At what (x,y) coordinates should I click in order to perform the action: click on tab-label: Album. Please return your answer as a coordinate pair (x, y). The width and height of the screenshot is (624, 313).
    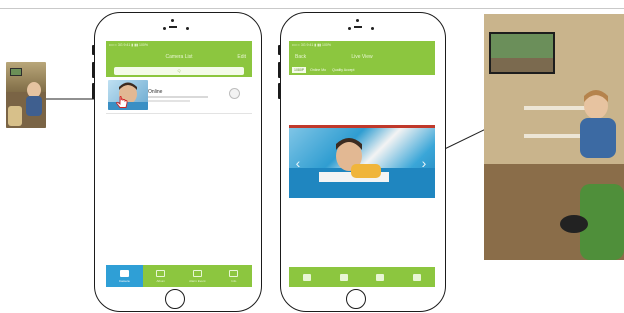
    Looking at the image, I should click on (160, 280).